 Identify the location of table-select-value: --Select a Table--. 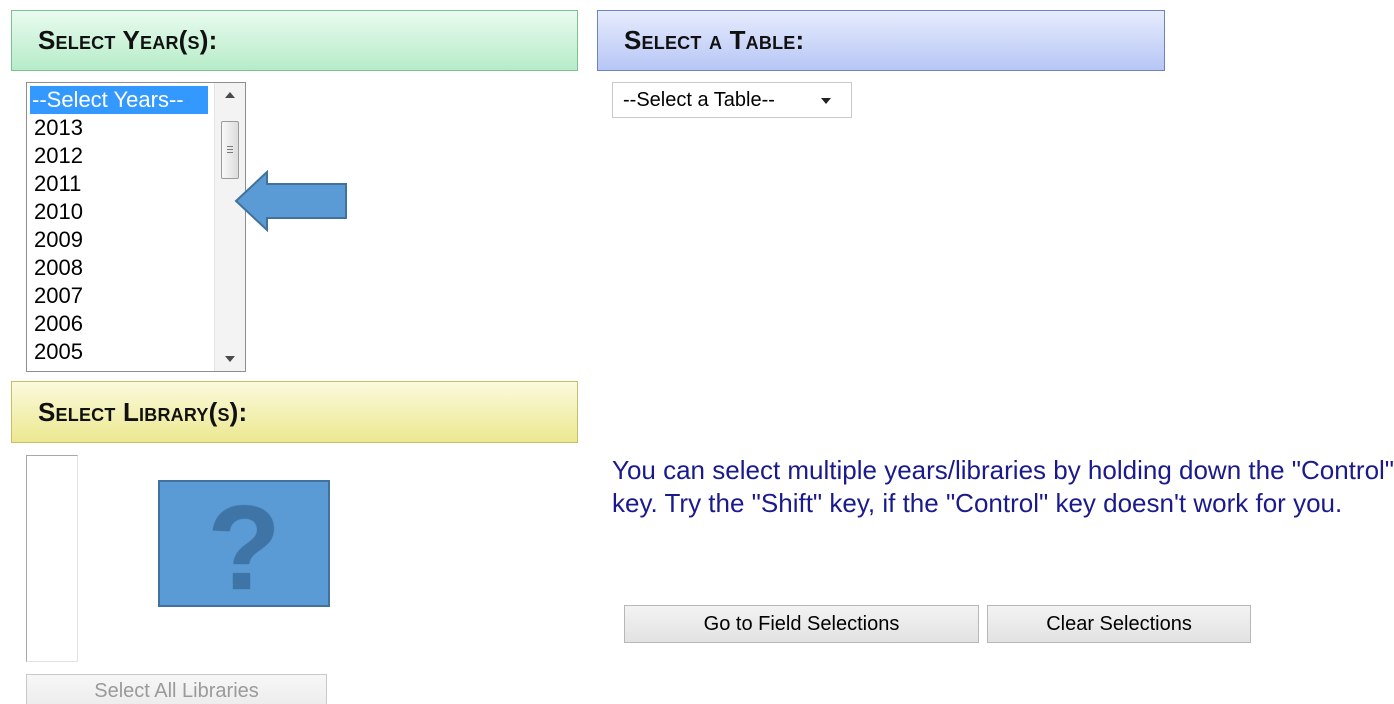
(699, 99).